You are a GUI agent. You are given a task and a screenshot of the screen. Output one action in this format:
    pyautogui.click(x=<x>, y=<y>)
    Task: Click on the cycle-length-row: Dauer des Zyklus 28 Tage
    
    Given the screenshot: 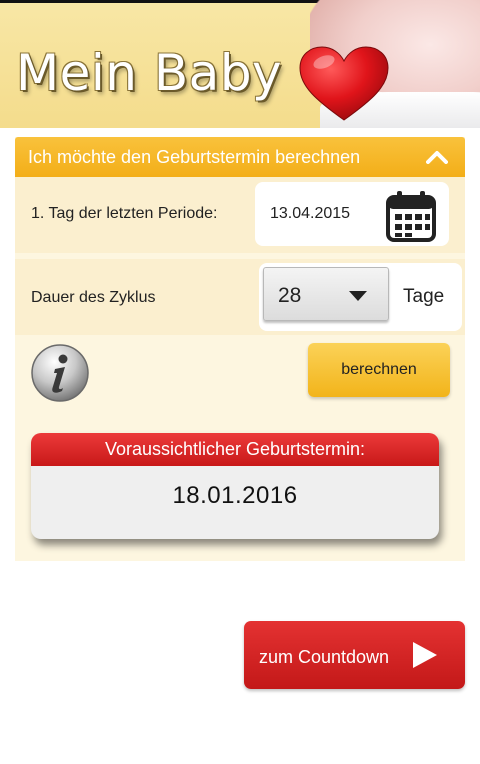 What is the action you would take?
    pyautogui.click(x=240, y=297)
    